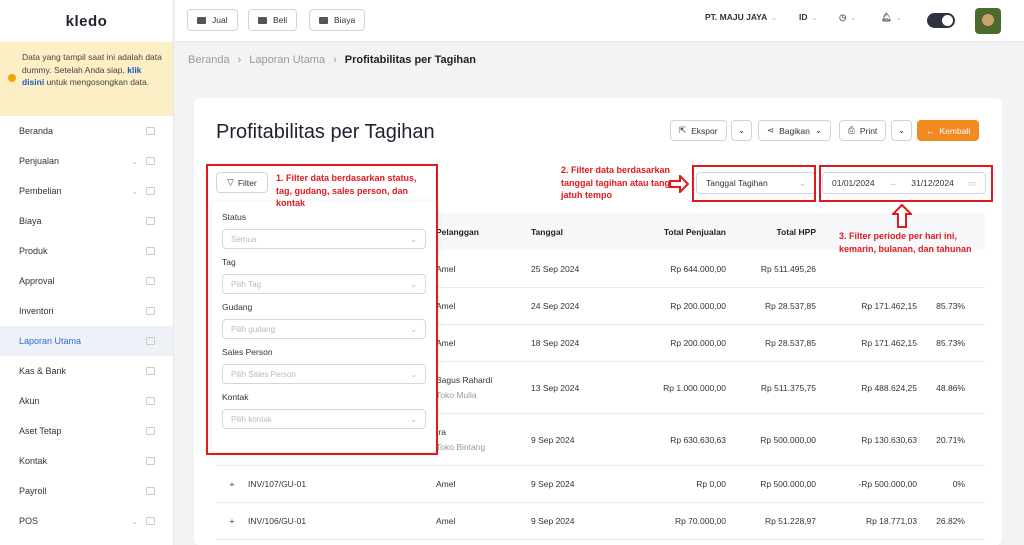 This screenshot has height=545, width=1024. Describe the element at coordinates (287, 60) in the screenshot. I see `breadcrumb-parent: Laporan Utama` at that location.